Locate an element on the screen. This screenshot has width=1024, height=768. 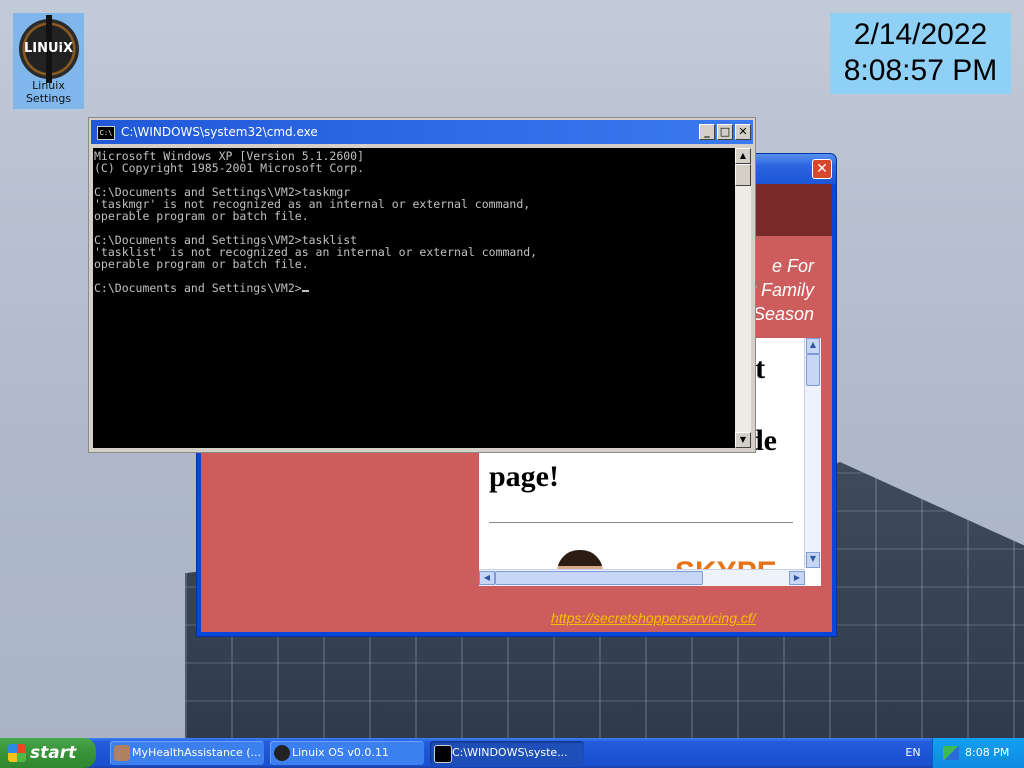
text-cursor is located at coordinates (305, 291).